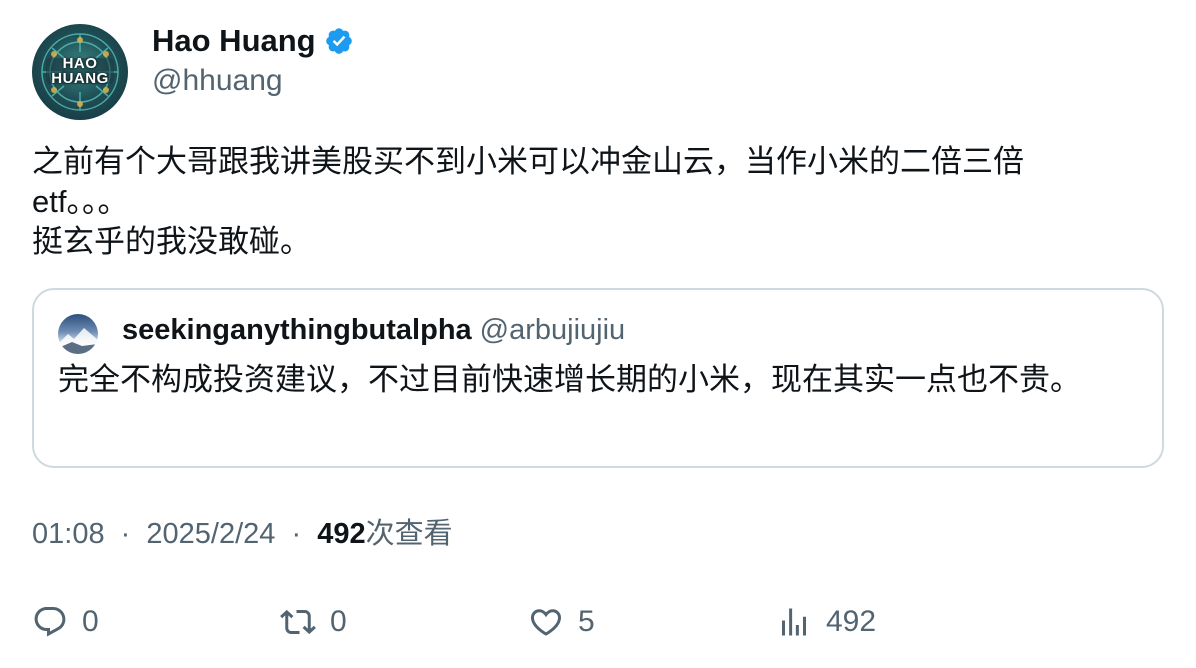 This screenshot has width=1196, height=668. Describe the element at coordinates (298, 622) in the screenshot. I see `repost-icon` at that location.